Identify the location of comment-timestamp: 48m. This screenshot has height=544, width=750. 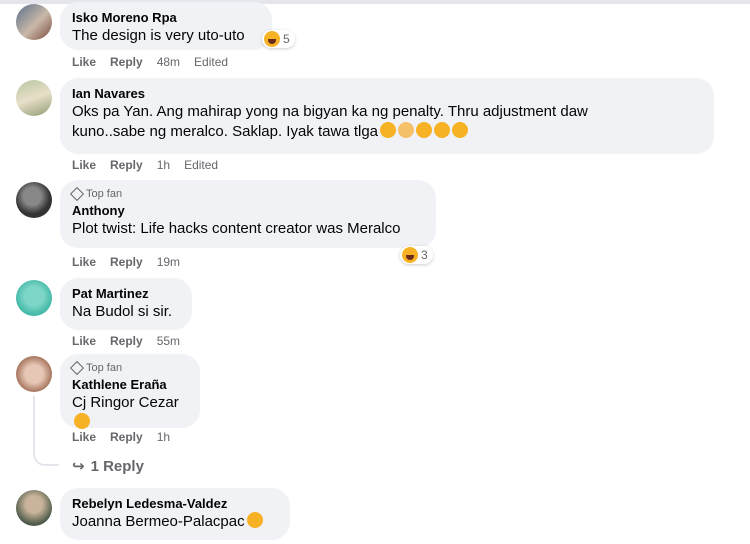
(168, 62).